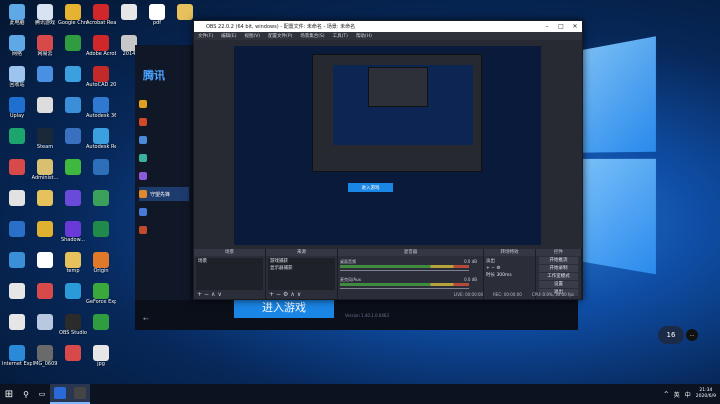 This screenshot has height=404, width=720. Describe the element at coordinates (252, 36) in the screenshot. I see `obs-menu-item: 视图(V)` at that location.